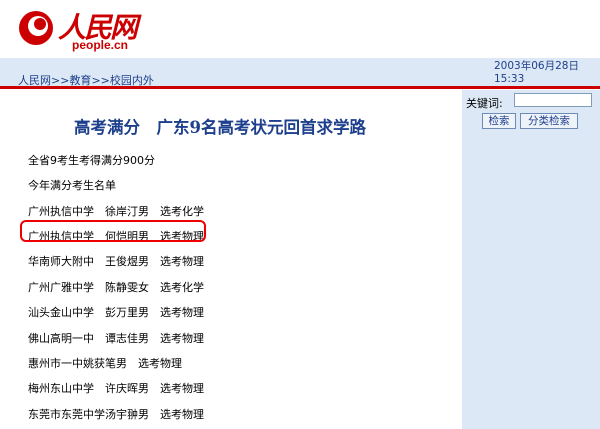 This screenshot has height=429, width=600. What do you see at coordinates (91, 160) in the screenshot?
I see `article-intro: 全省9考生考得满分900分` at bounding box center [91, 160].